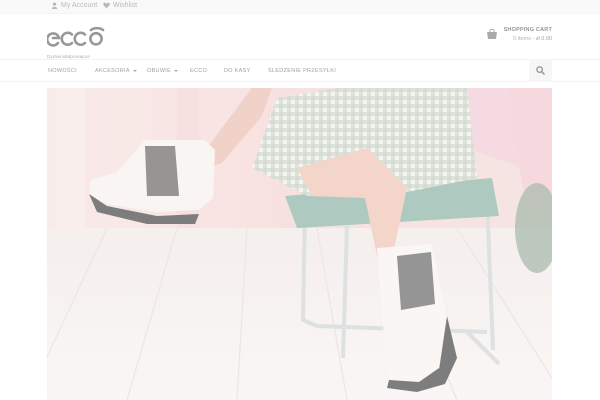 This screenshot has width=600, height=400. I want to click on nav-item-obuwie: OBUWIE, so click(163, 71).